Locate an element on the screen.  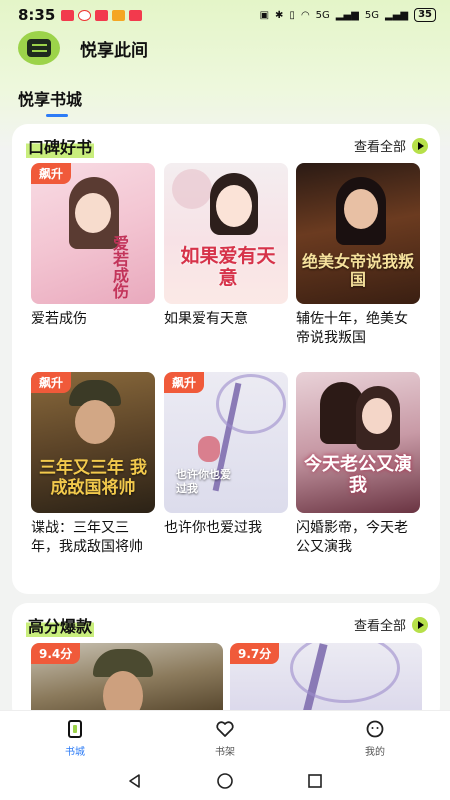
vibrate-icon: ▯ is located at coordinates (292, 15).